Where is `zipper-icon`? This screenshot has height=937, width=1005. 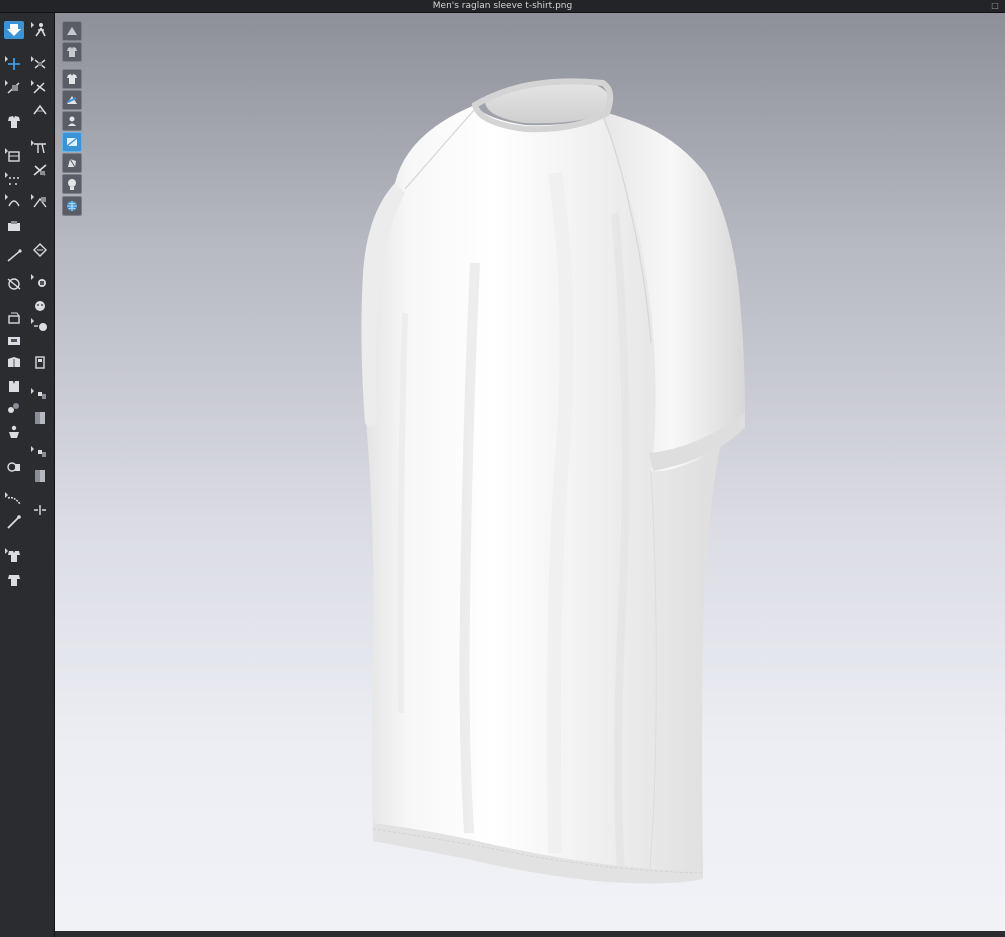
zipper-icon is located at coordinates (40, 306).